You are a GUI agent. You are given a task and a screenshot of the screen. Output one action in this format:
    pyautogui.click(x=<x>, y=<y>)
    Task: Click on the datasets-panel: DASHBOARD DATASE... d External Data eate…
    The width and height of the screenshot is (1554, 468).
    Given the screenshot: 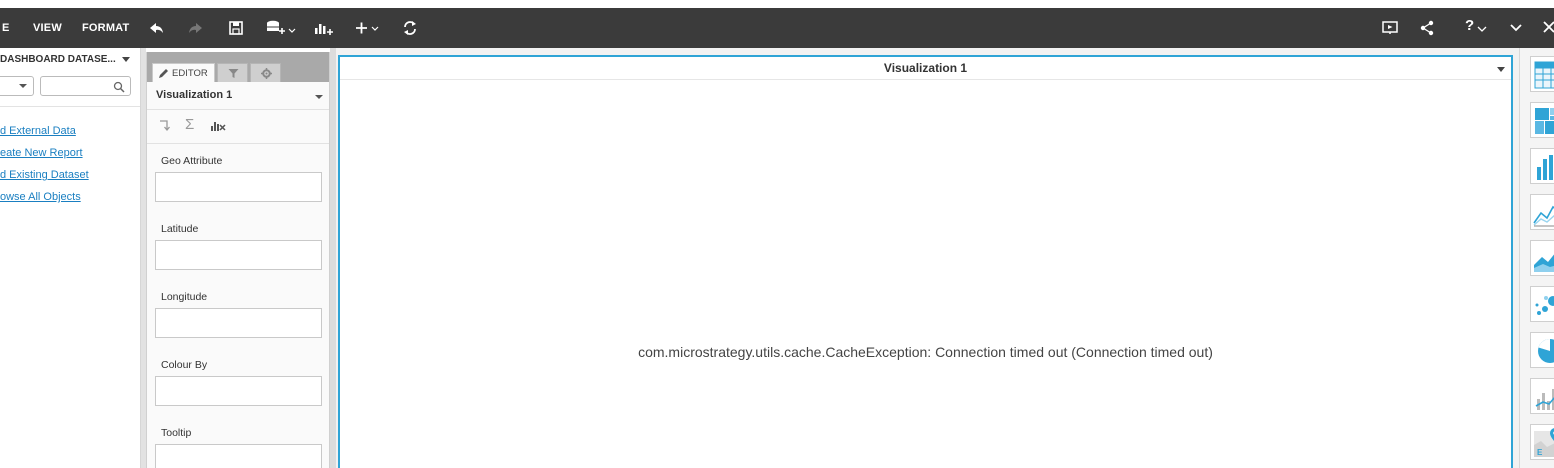 What is the action you would take?
    pyautogui.click(x=70, y=258)
    